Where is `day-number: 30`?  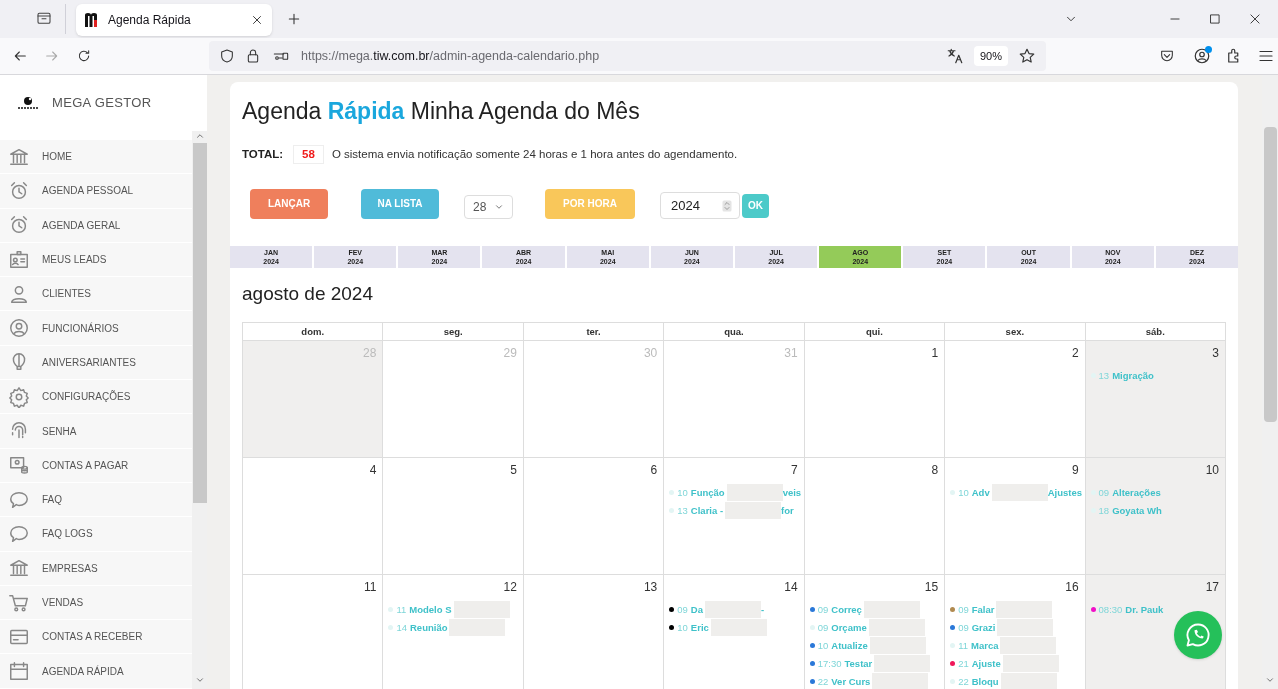 day-number: 30 is located at coordinates (651, 354).